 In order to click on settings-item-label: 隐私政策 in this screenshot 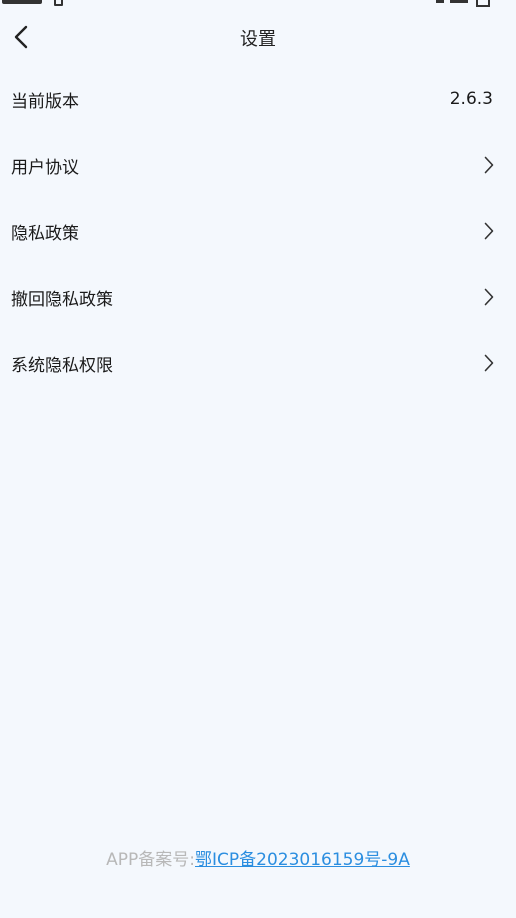, I will do `click(45, 233)`.